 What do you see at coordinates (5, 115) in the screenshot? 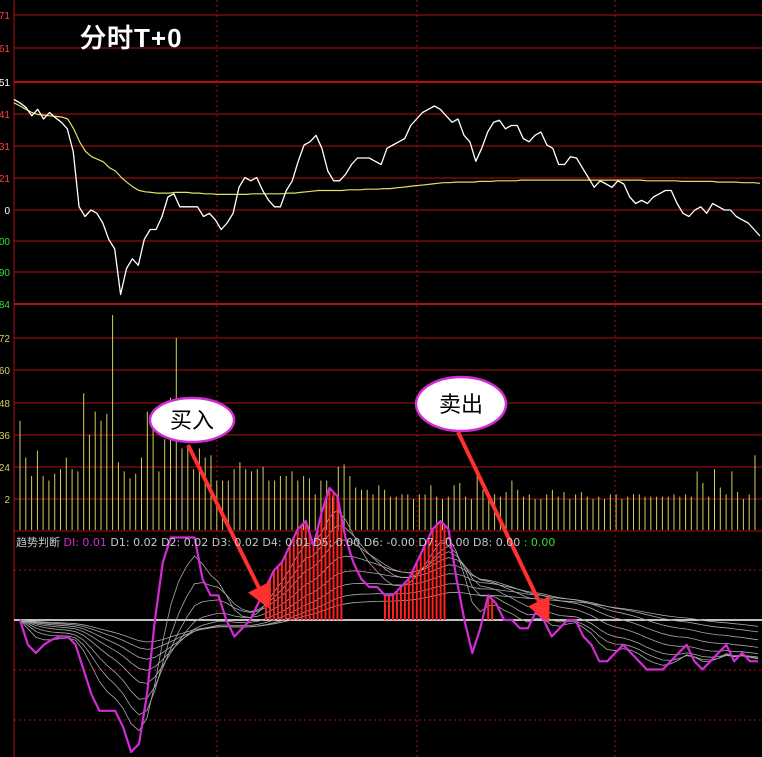
I see `price-tick-label: 41` at bounding box center [5, 115].